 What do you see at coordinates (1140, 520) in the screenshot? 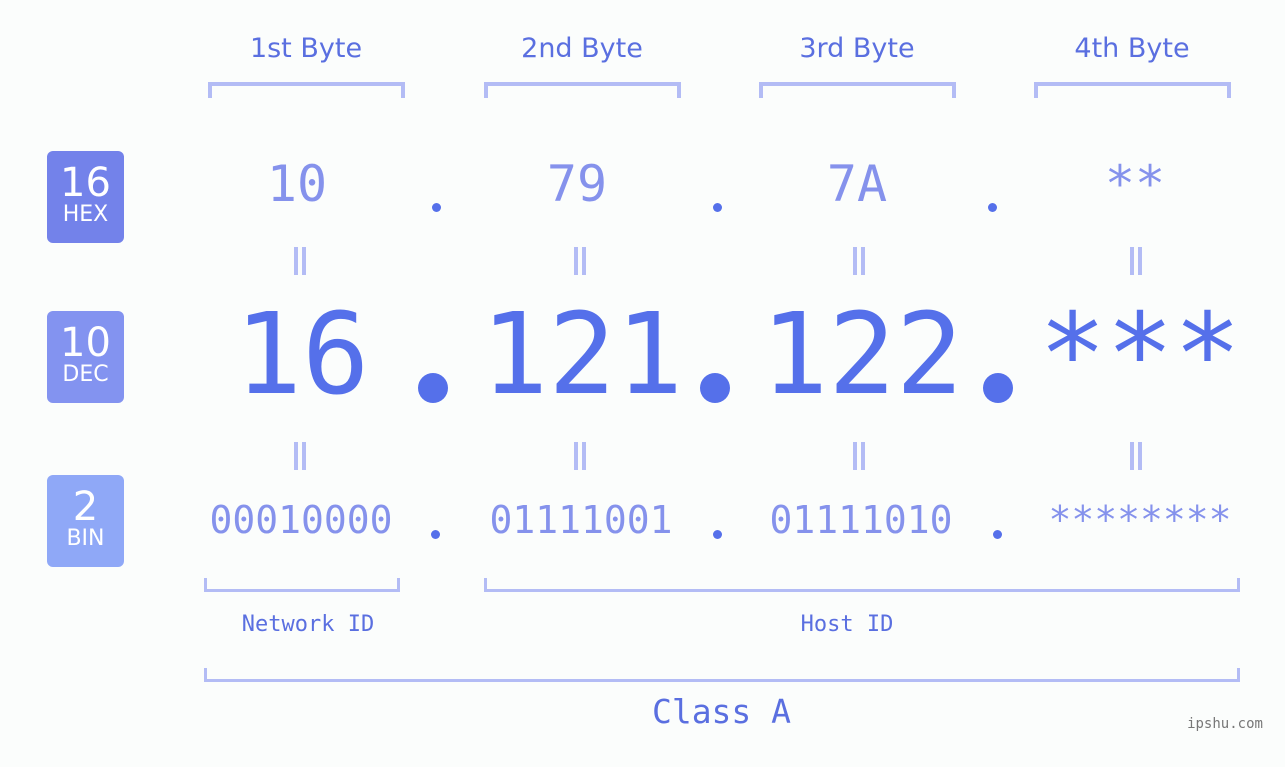
I see `bin-value-4: ********` at bounding box center [1140, 520].